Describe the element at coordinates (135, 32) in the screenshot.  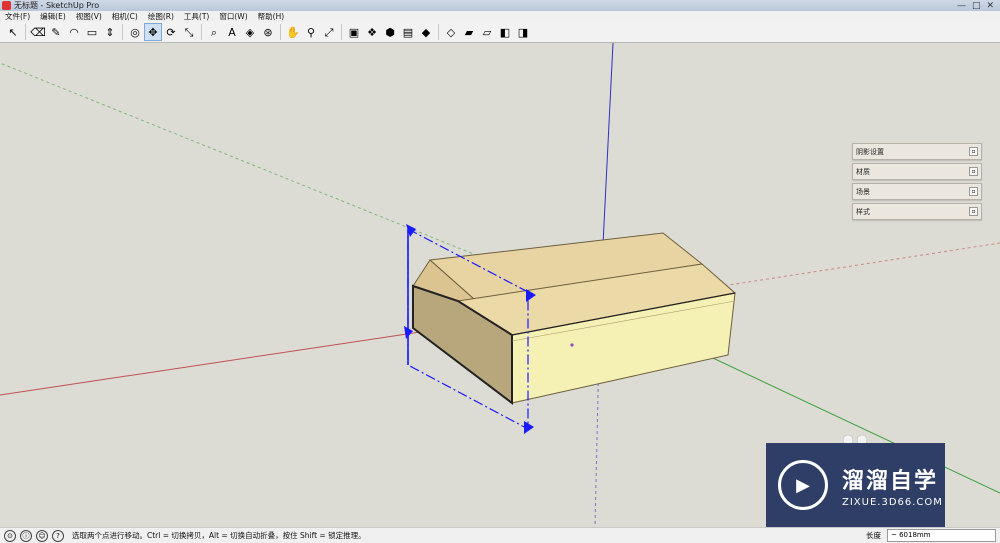
I see `offset-tool-icon: ◎` at that location.